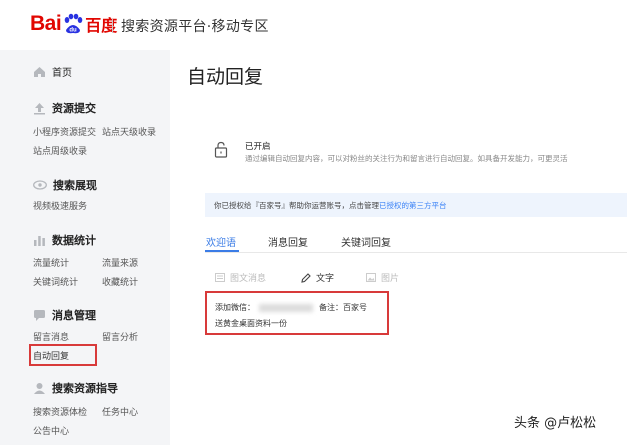  I want to click on tab-divider, so click(416, 252).